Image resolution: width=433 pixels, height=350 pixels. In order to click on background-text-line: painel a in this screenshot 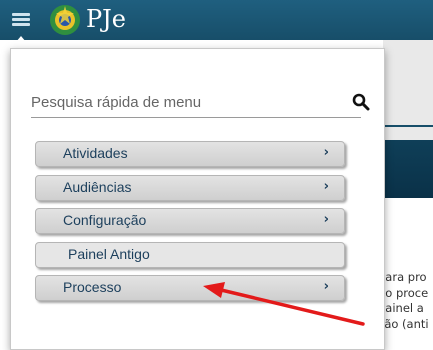, I will do `click(401, 308)`.